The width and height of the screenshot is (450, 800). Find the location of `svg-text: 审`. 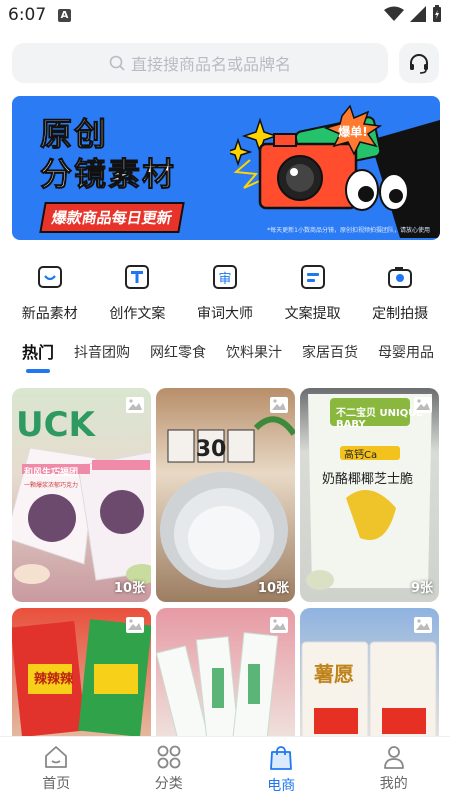

svg-text: 审 is located at coordinates (224, 279).